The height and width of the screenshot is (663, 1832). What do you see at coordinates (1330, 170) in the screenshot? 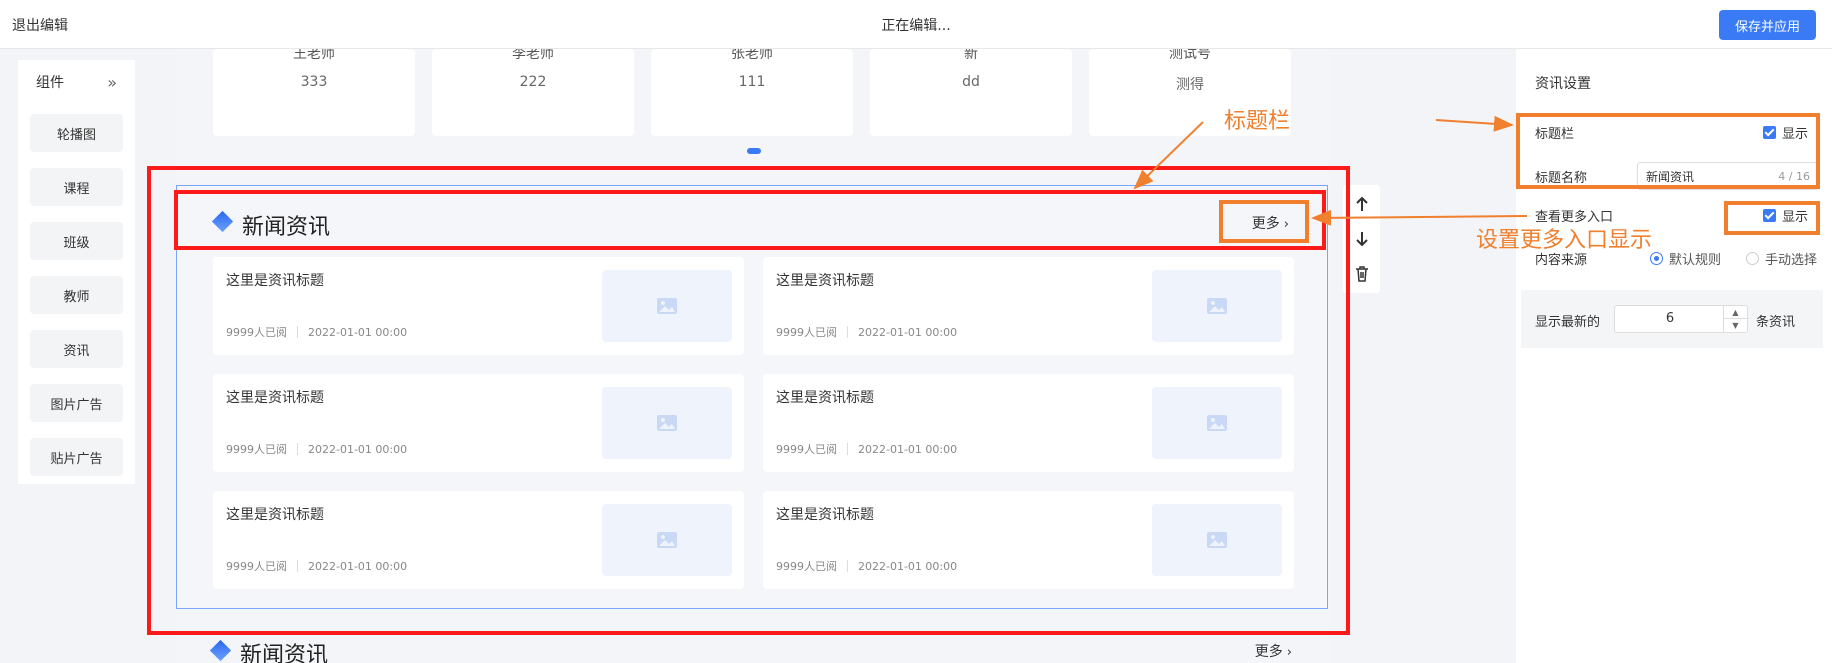
I see `annotation-arrows` at bounding box center [1330, 170].